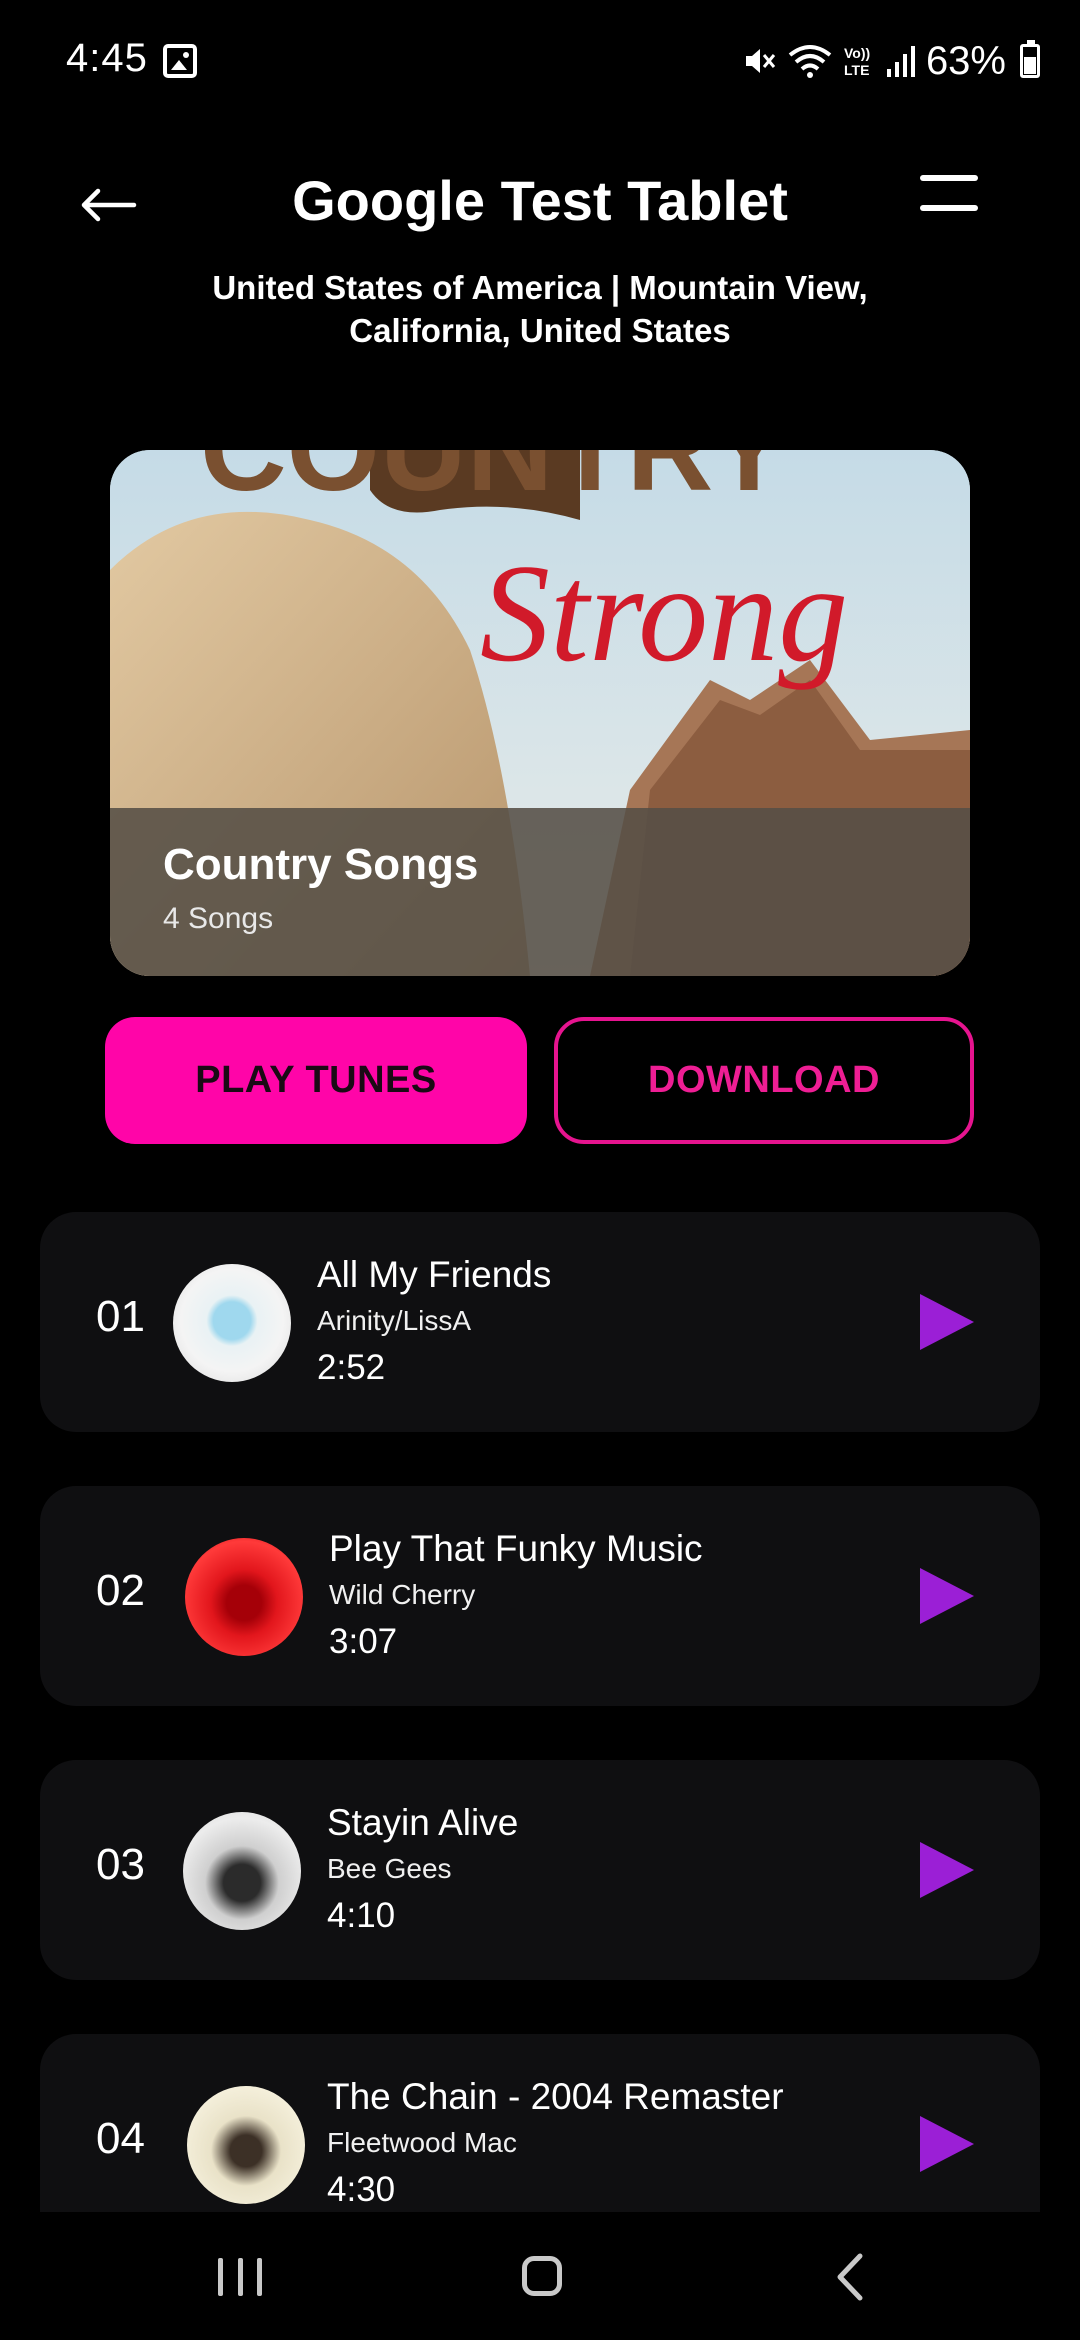 The image size is (1080, 2340). What do you see at coordinates (540, 1870) in the screenshot?
I see `song-row: 03 Stayin Alive Bee Gees 4:10` at bounding box center [540, 1870].